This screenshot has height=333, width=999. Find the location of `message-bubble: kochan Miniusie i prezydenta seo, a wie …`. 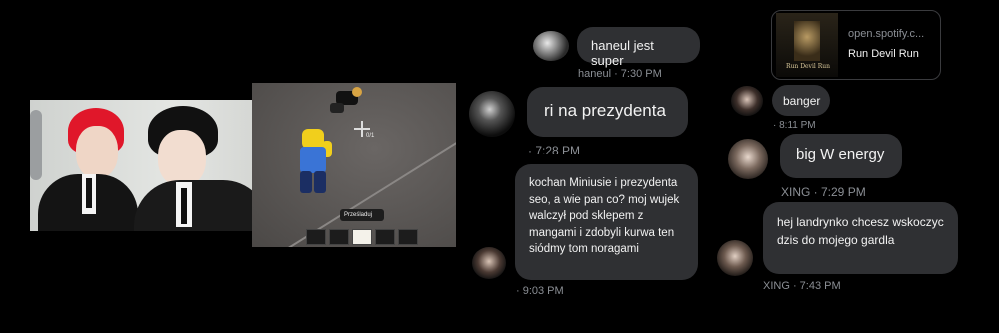

message-bubble: kochan Miniusie i prezydenta seo, a wie … is located at coordinates (606, 222).